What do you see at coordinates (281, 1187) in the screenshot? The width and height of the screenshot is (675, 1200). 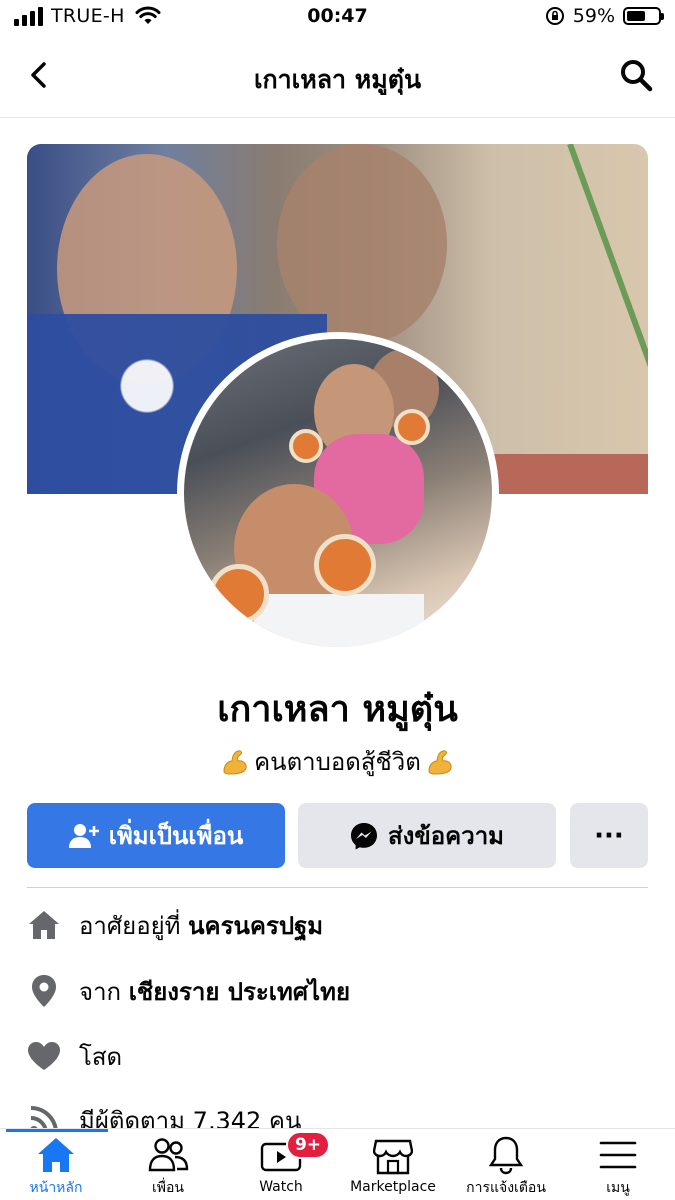 I see `tab-watch-label: Watch` at bounding box center [281, 1187].